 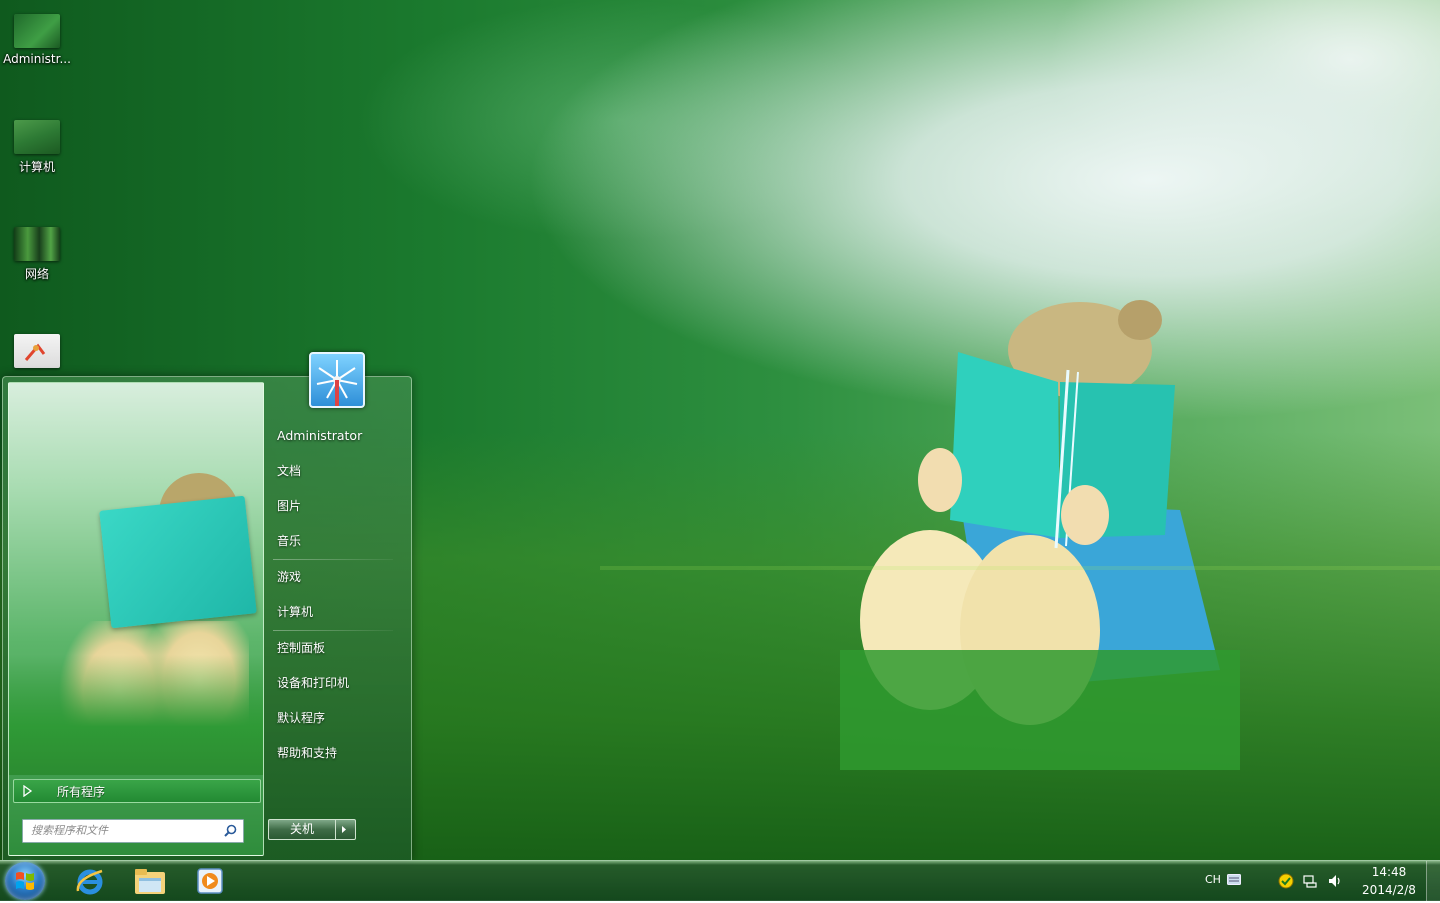 What do you see at coordinates (178, 562) in the screenshot?
I see `preview-book` at bounding box center [178, 562].